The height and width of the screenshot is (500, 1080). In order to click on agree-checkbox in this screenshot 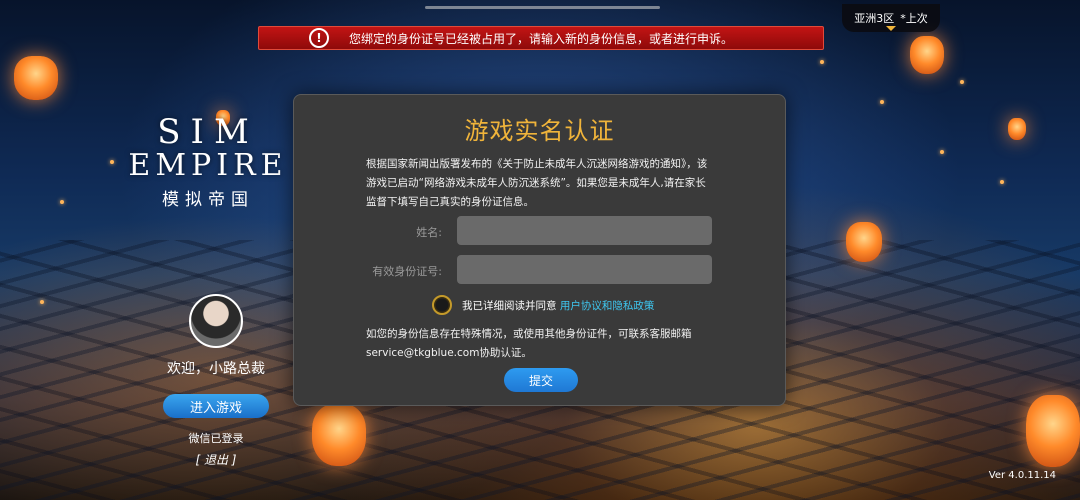, I will do `click(442, 305)`.